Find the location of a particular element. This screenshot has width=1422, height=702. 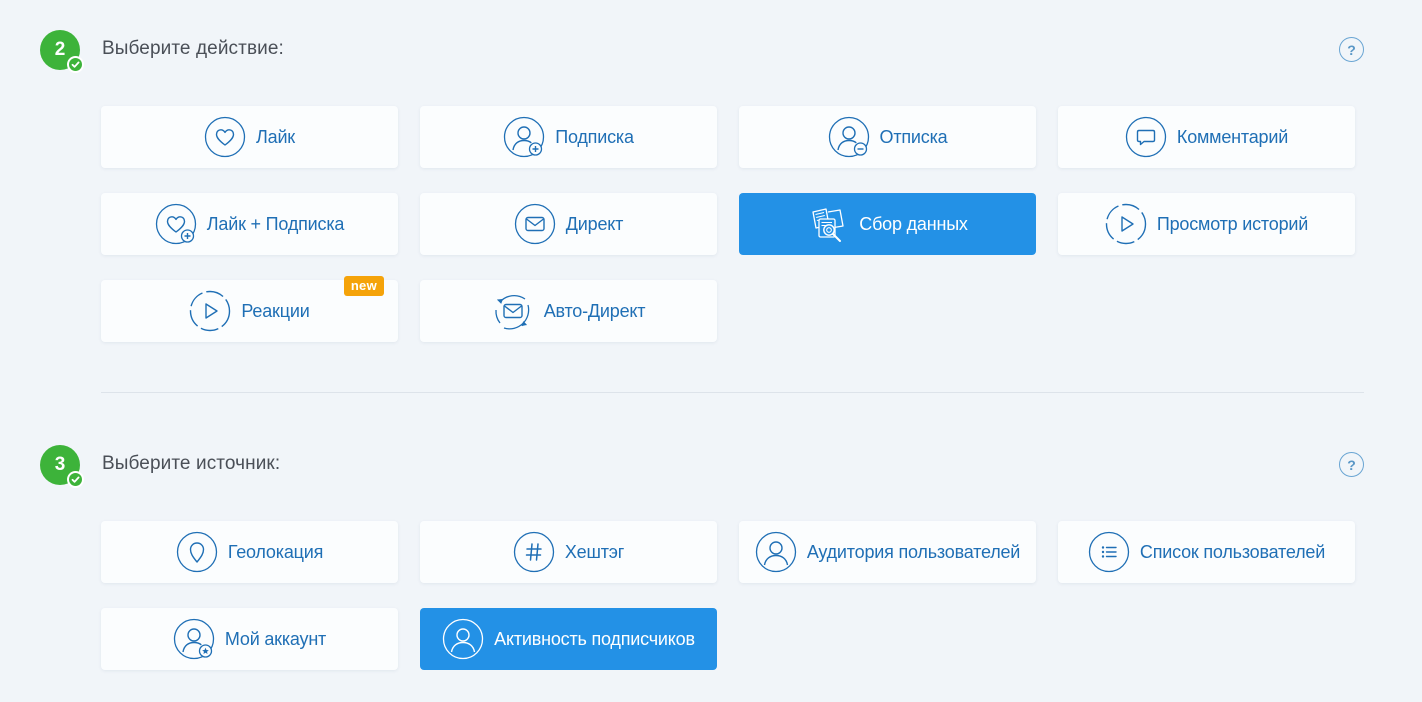

option-label: Мой аккаунт is located at coordinates (275, 638).